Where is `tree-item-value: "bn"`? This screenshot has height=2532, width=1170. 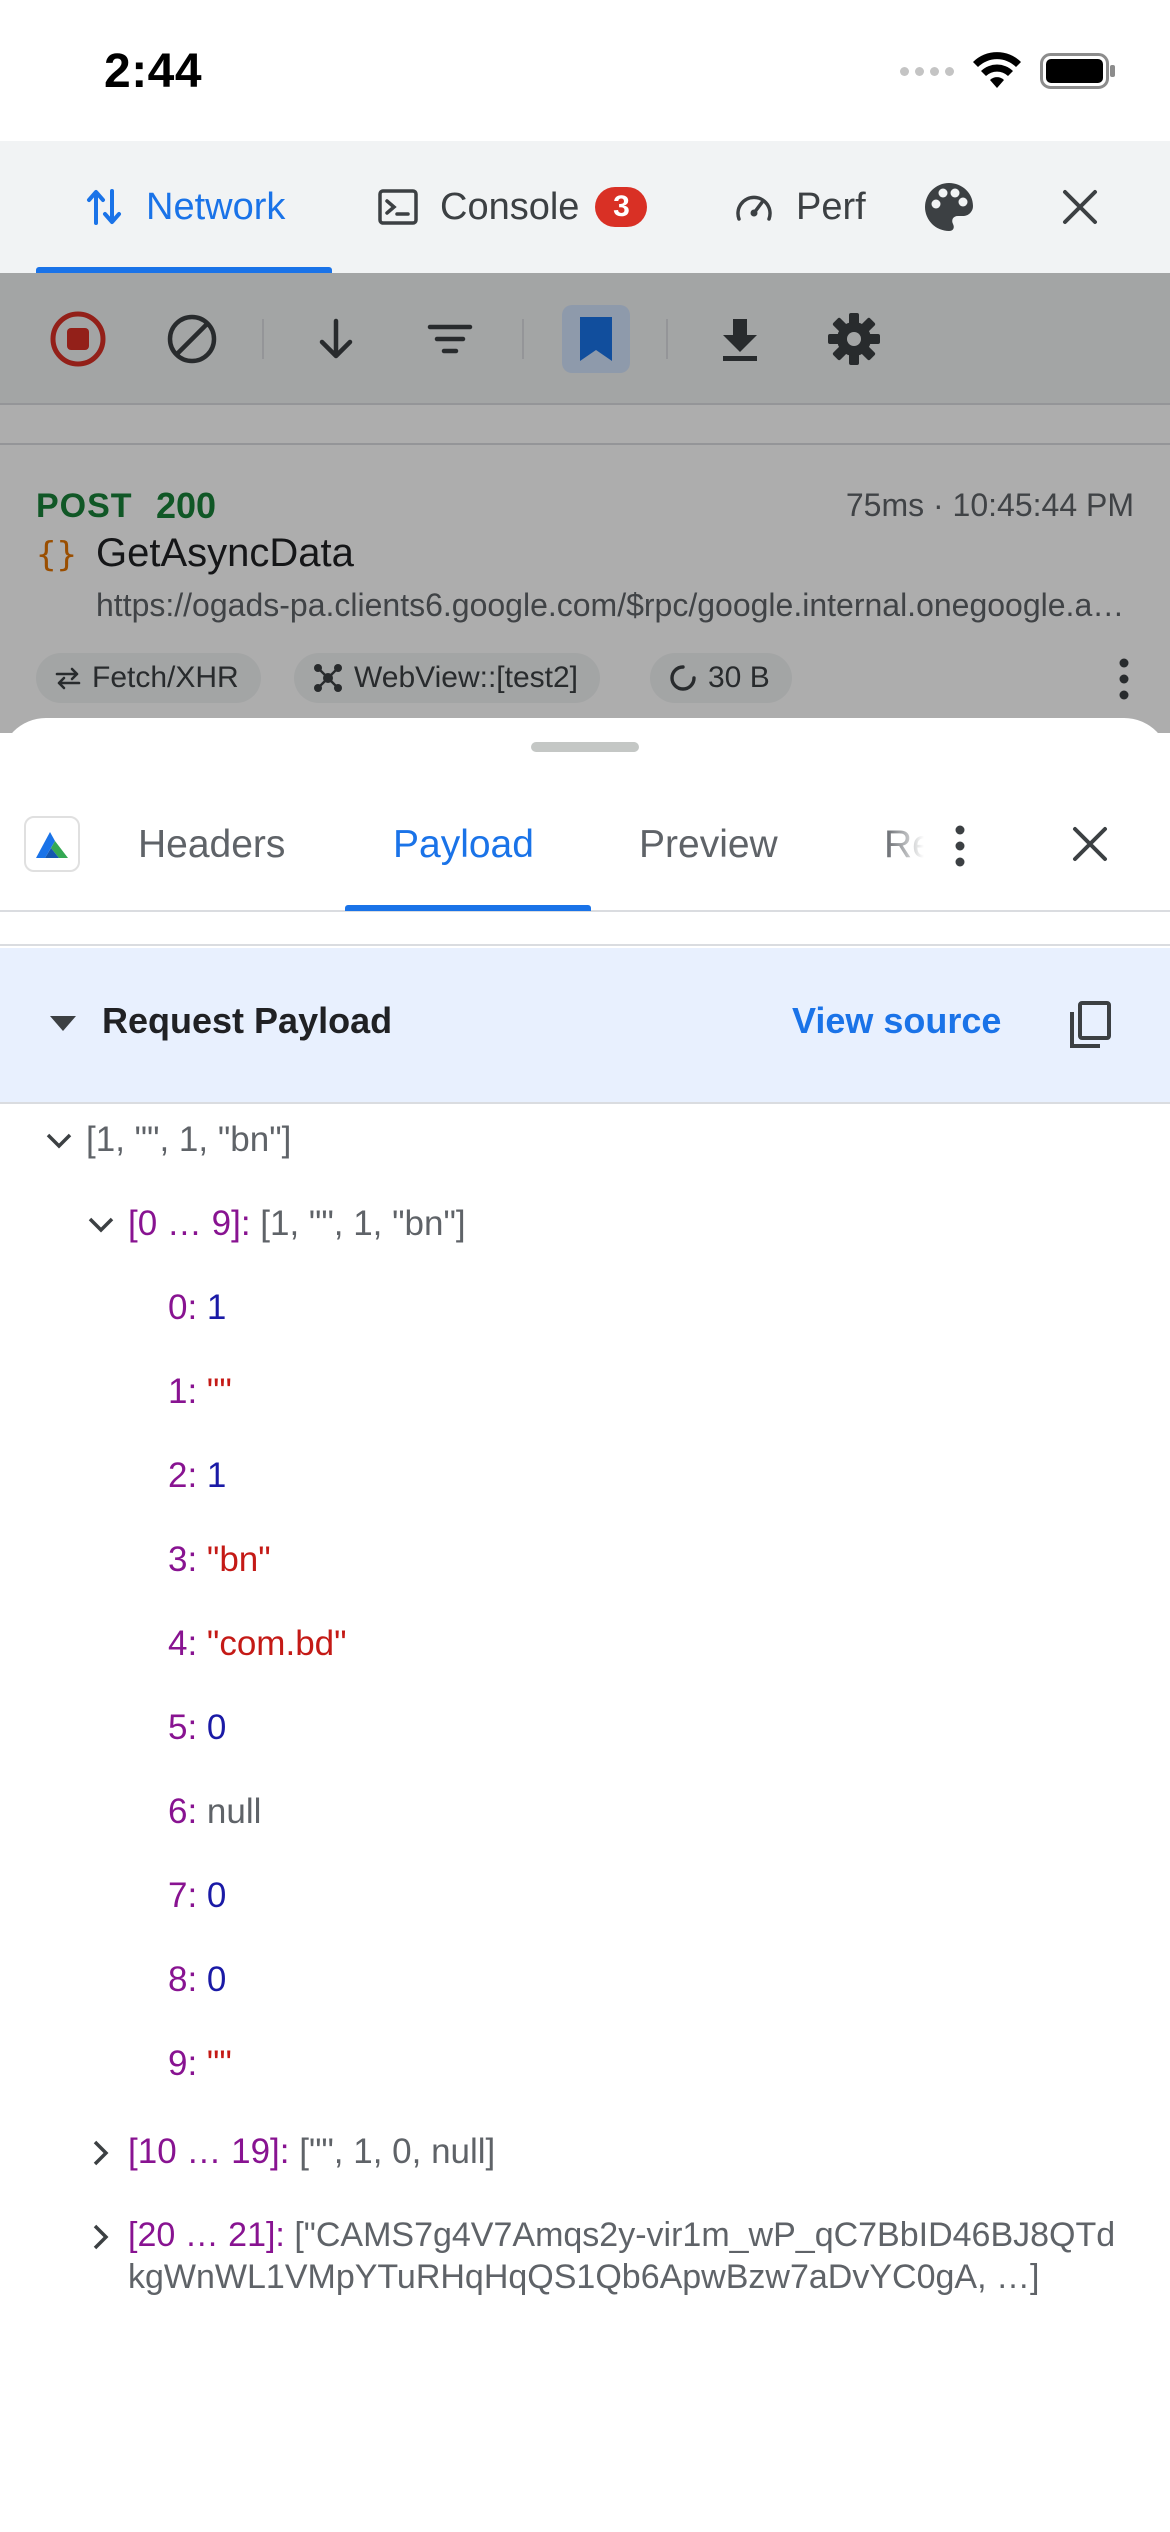 tree-item-value: "bn" is located at coordinates (238, 1559).